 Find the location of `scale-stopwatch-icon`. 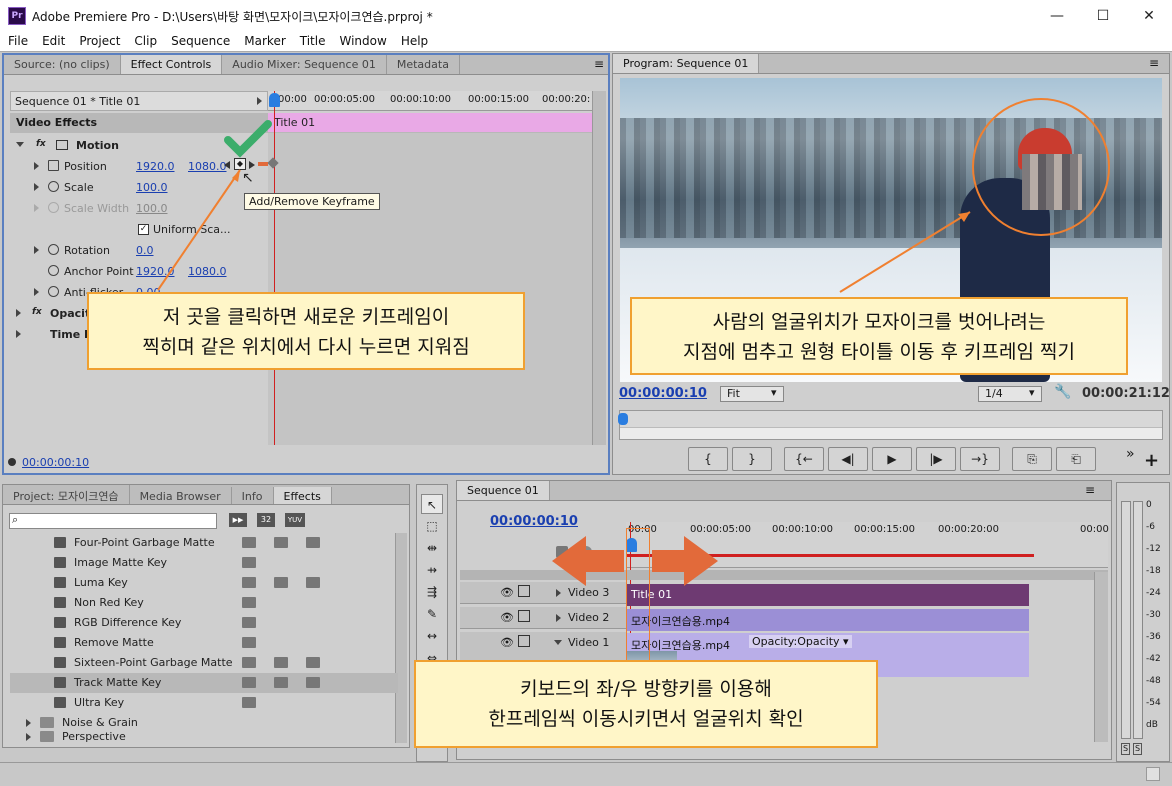

scale-stopwatch-icon is located at coordinates (53, 186).